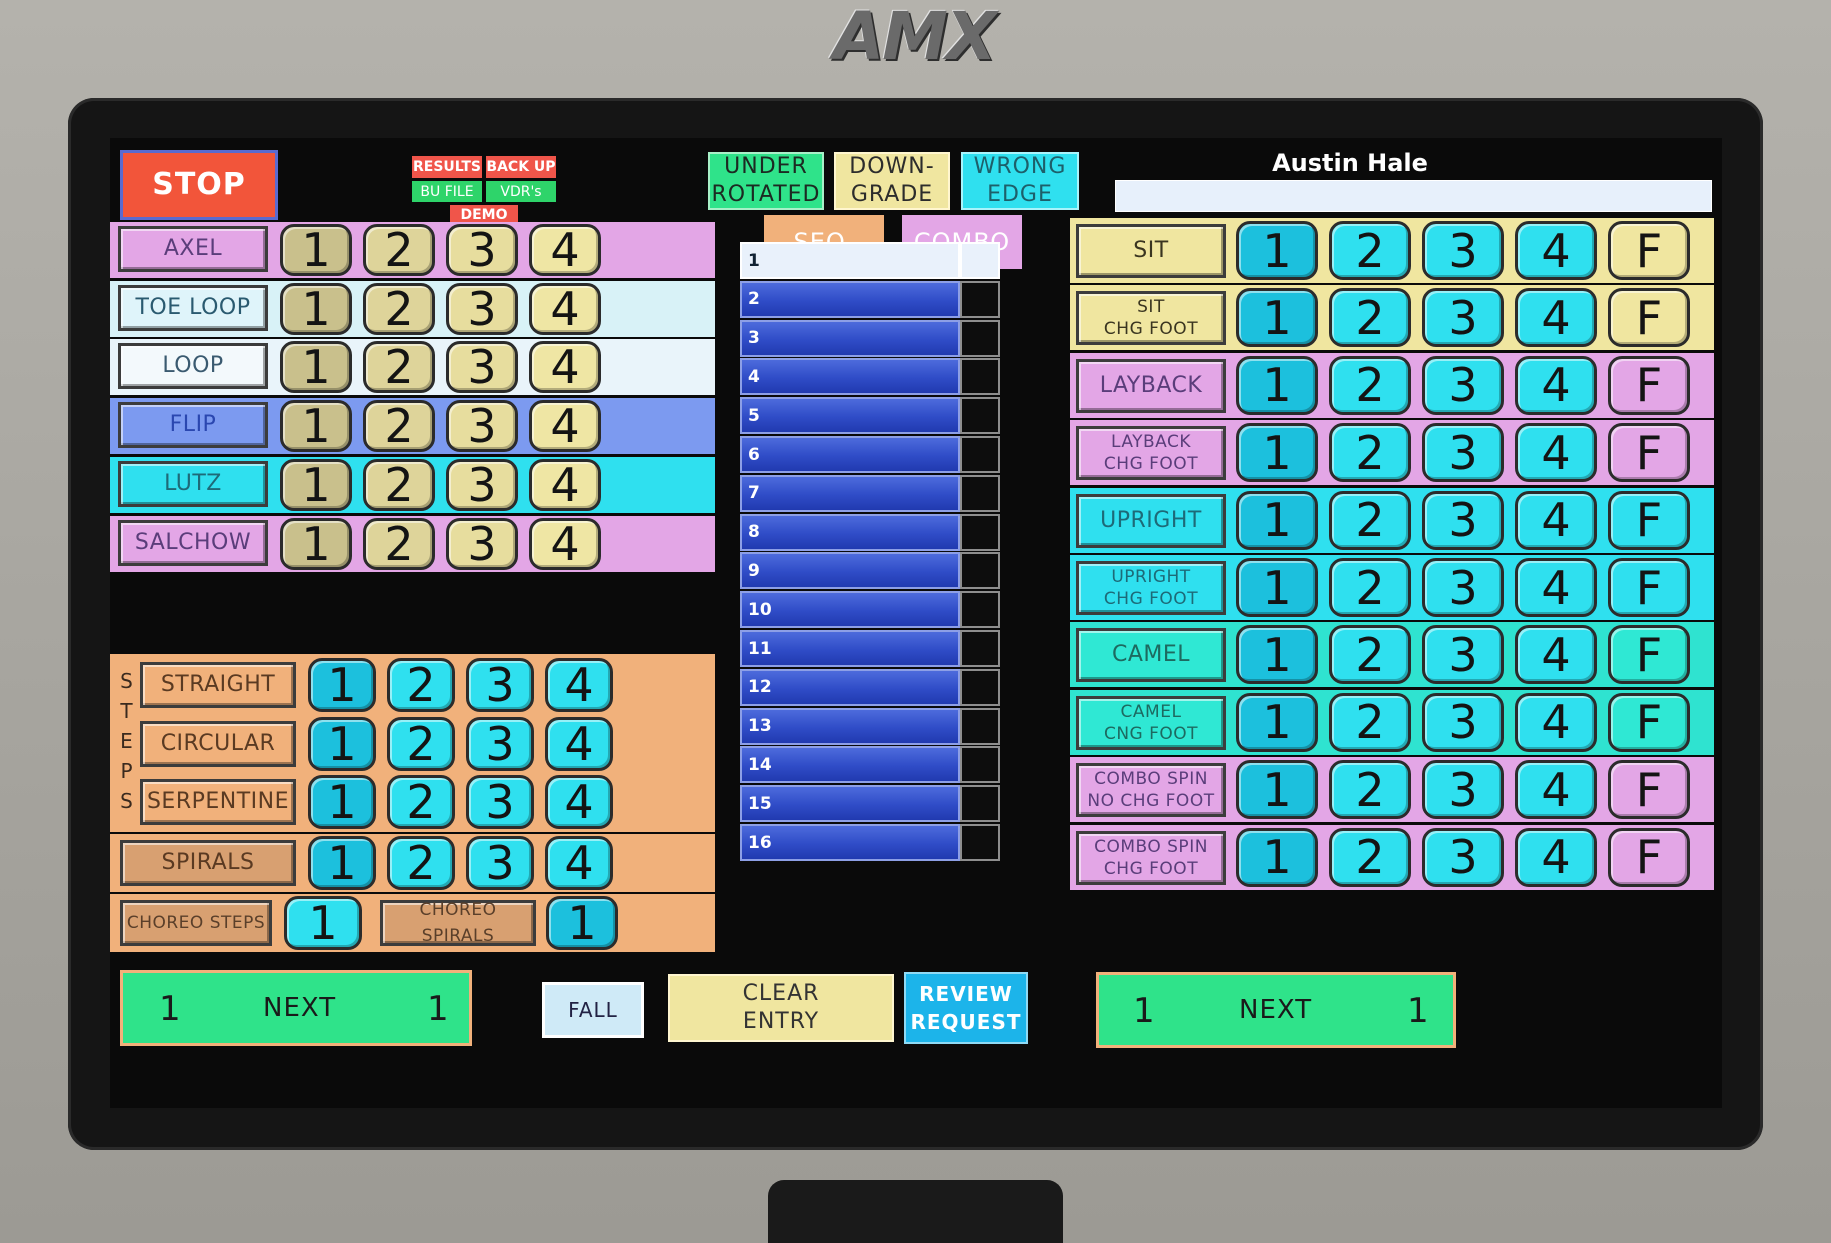  What do you see at coordinates (421, 743) in the screenshot?
I see `steps-circular-level-2-button: 2` at bounding box center [421, 743].